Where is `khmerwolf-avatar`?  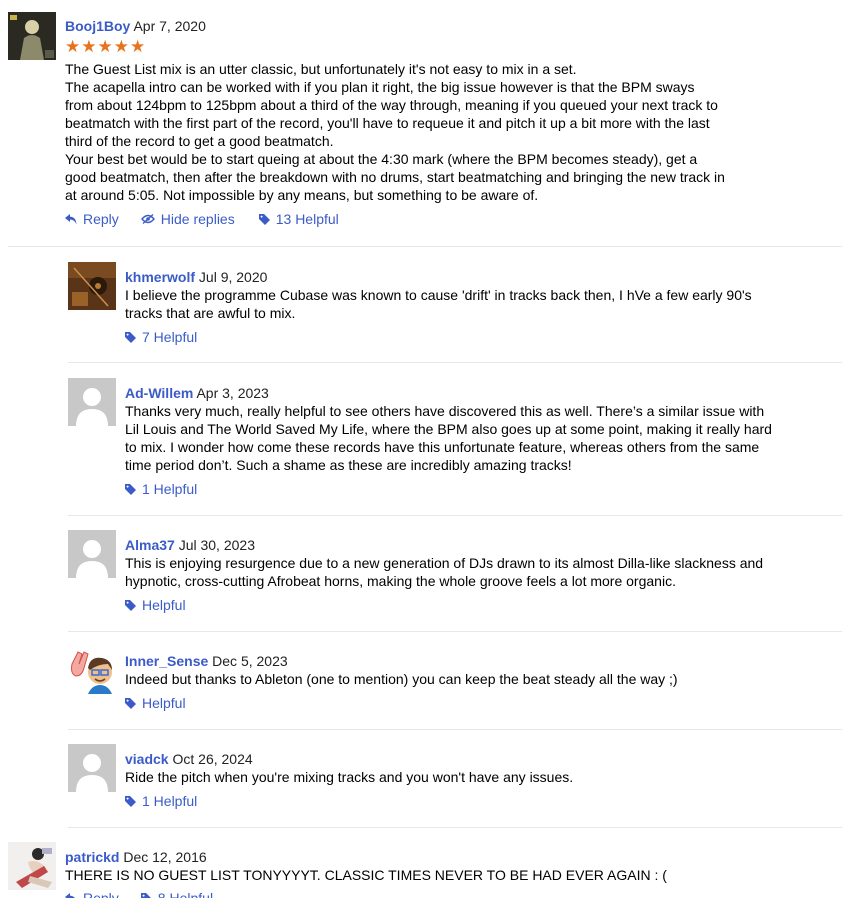
khmerwolf-avatar is located at coordinates (92, 286).